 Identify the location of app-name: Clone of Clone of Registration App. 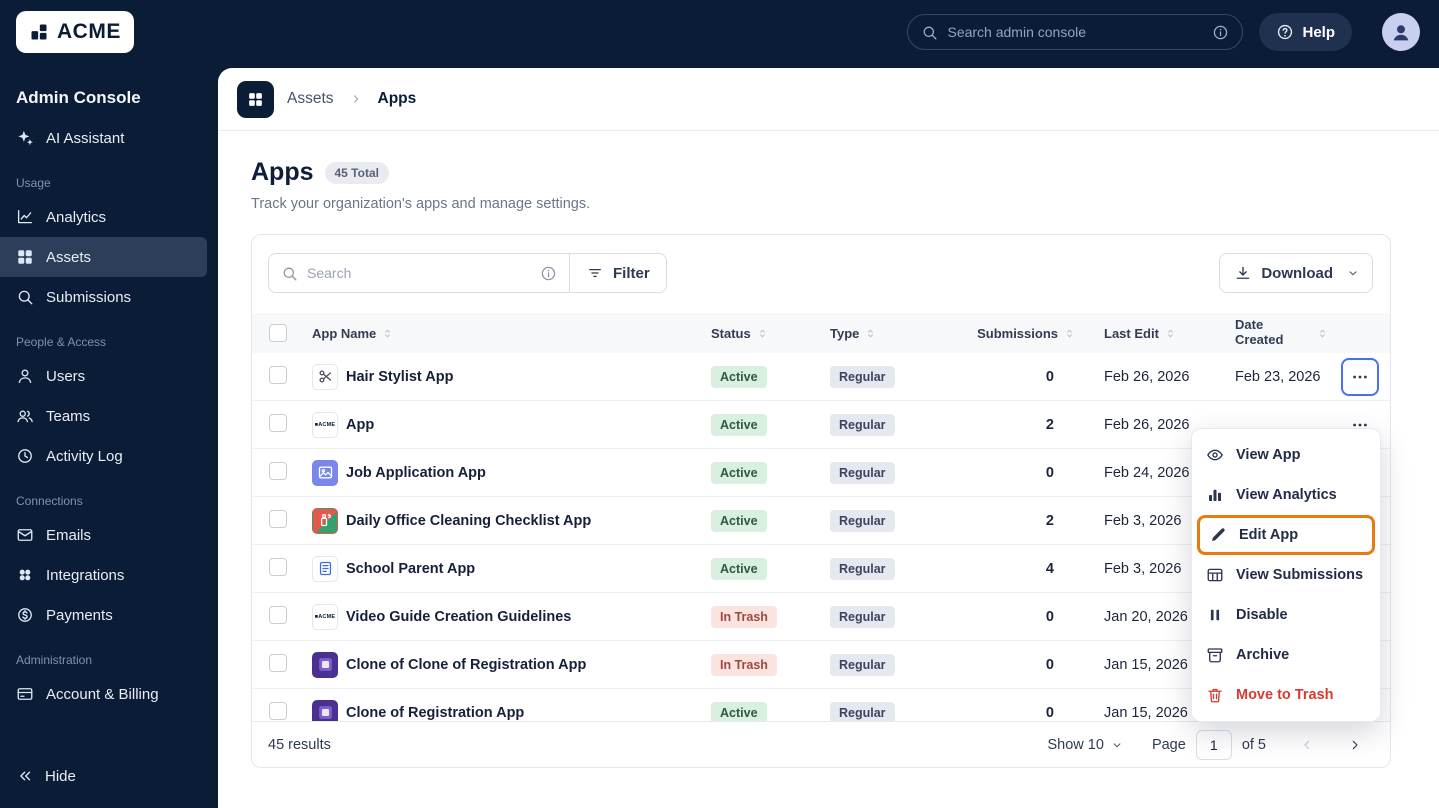
(466, 665).